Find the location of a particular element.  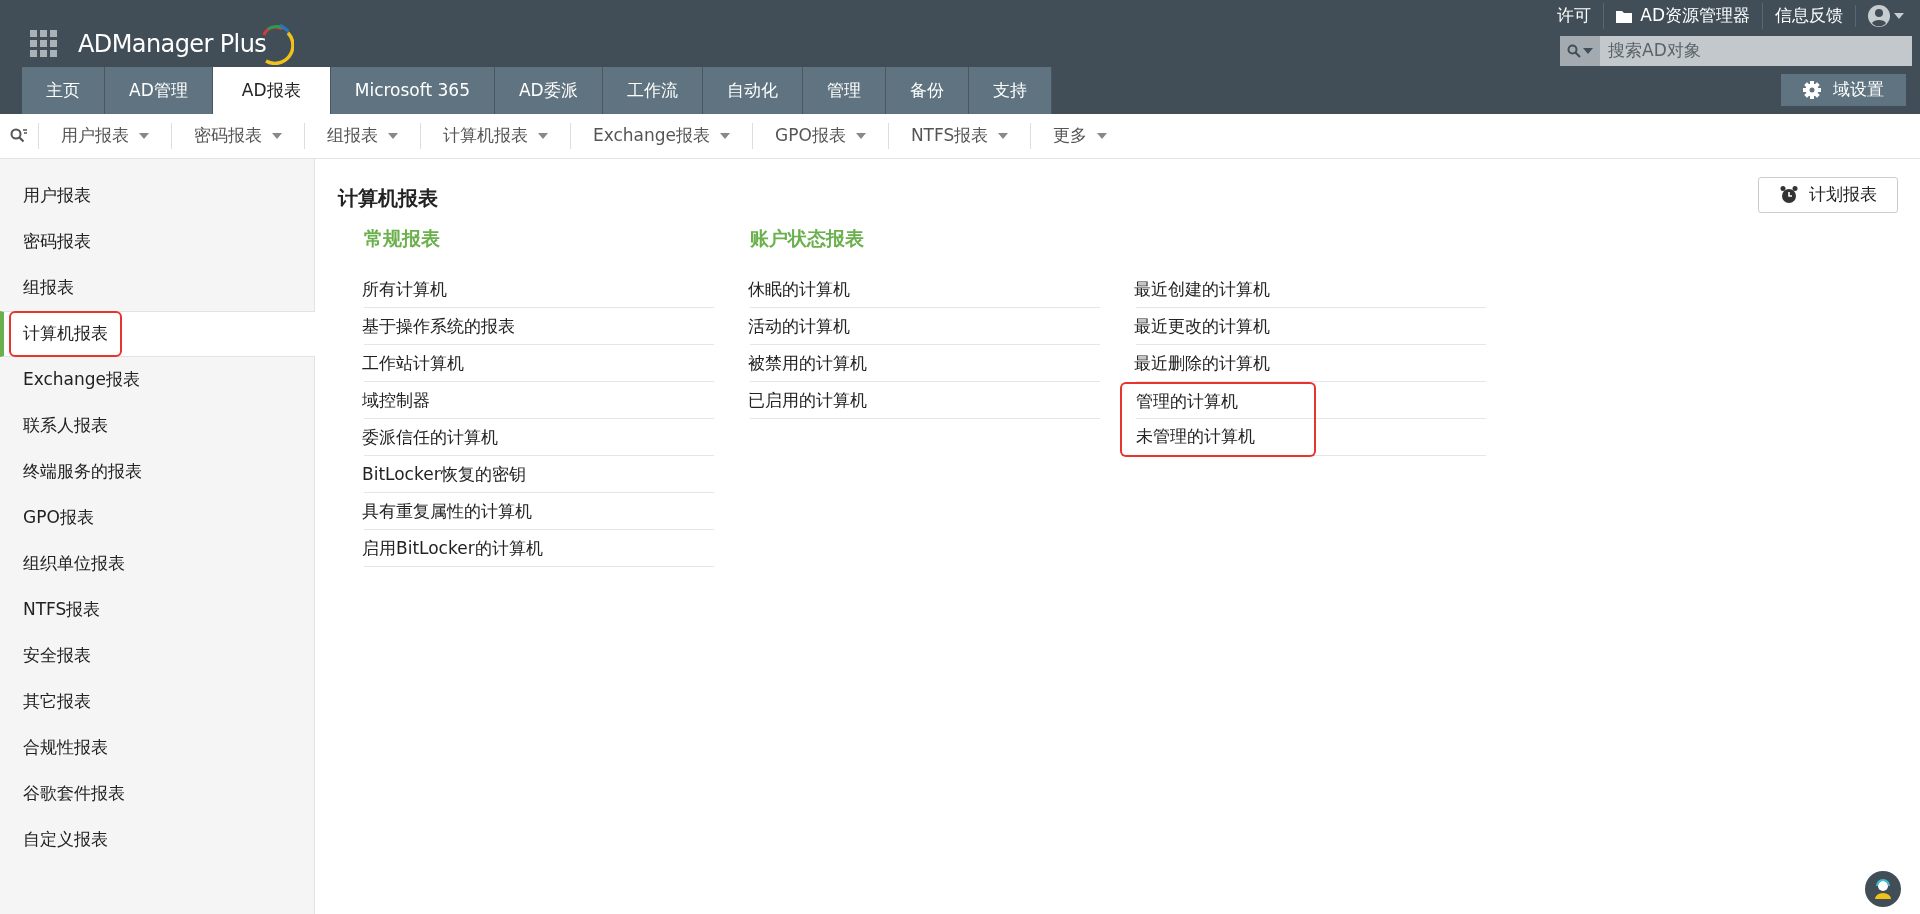

support-chat-button is located at coordinates (1883, 889).